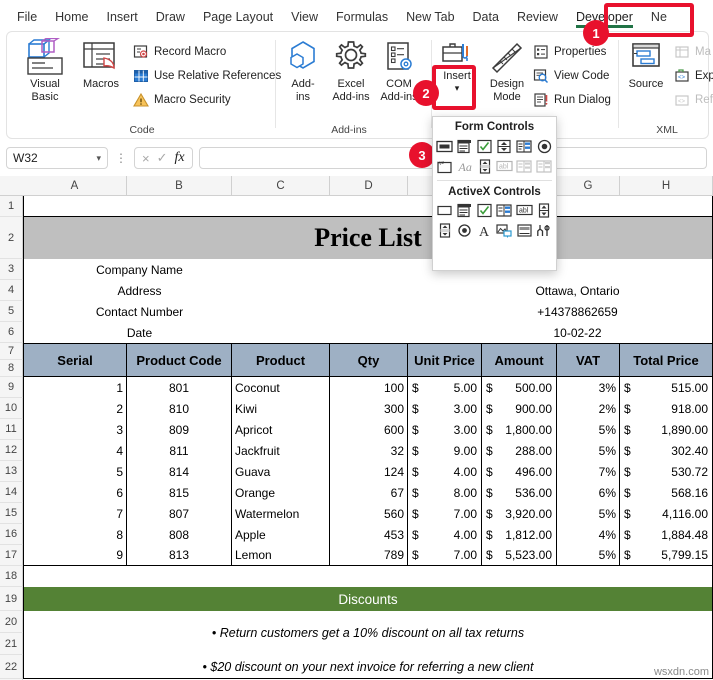  I want to click on cell-total: $5,799.15, so click(666, 555).